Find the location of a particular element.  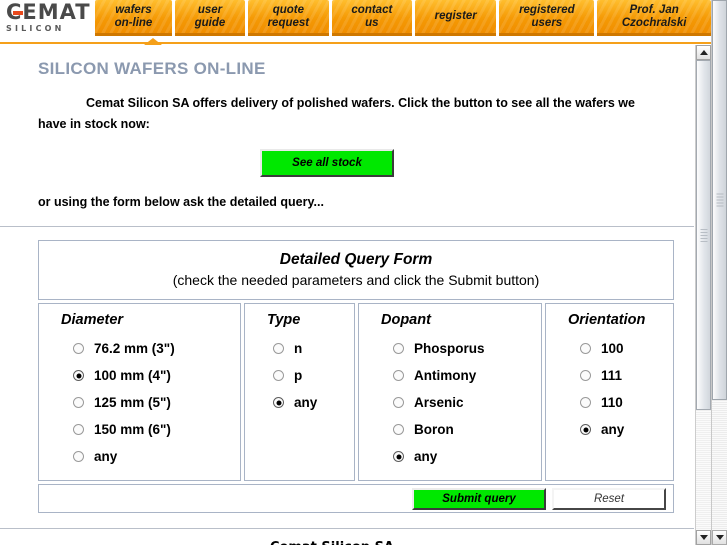

logo-subtitle: SILICON is located at coordinates (35, 28).